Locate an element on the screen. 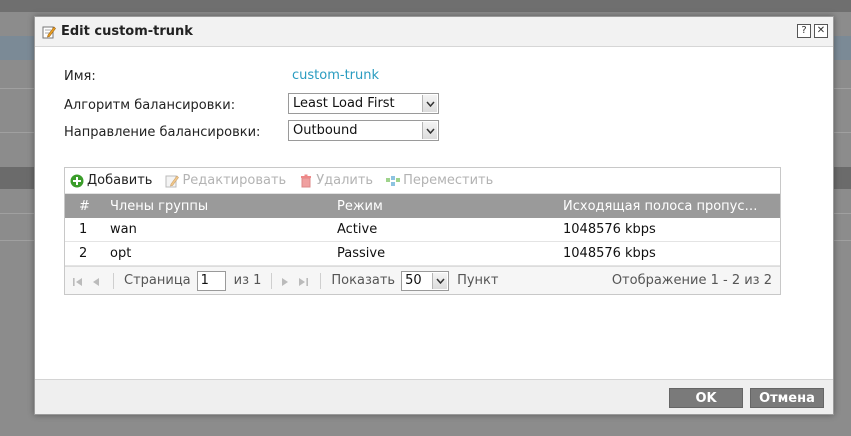  dialog-titlebar: Edit custom-trunk ? ✕ is located at coordinates (434, 32).